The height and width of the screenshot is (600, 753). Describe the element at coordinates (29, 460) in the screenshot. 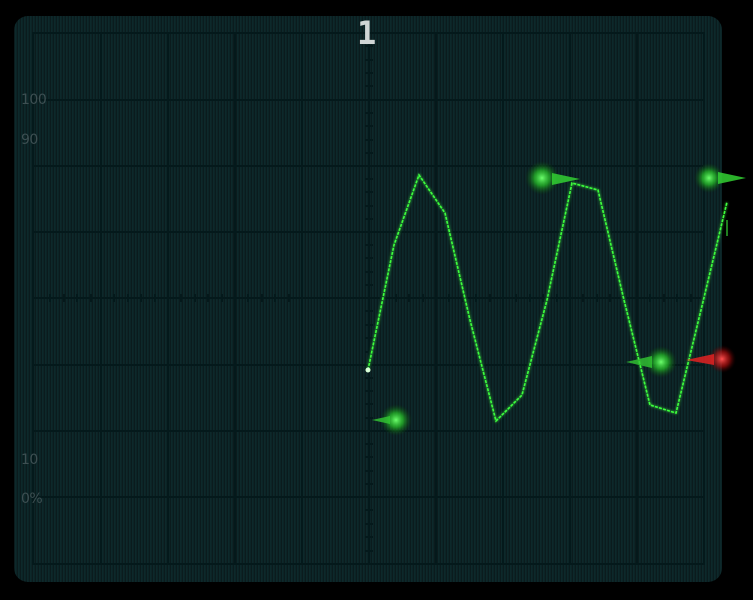

I see `scale-label-10: 10` at that location.